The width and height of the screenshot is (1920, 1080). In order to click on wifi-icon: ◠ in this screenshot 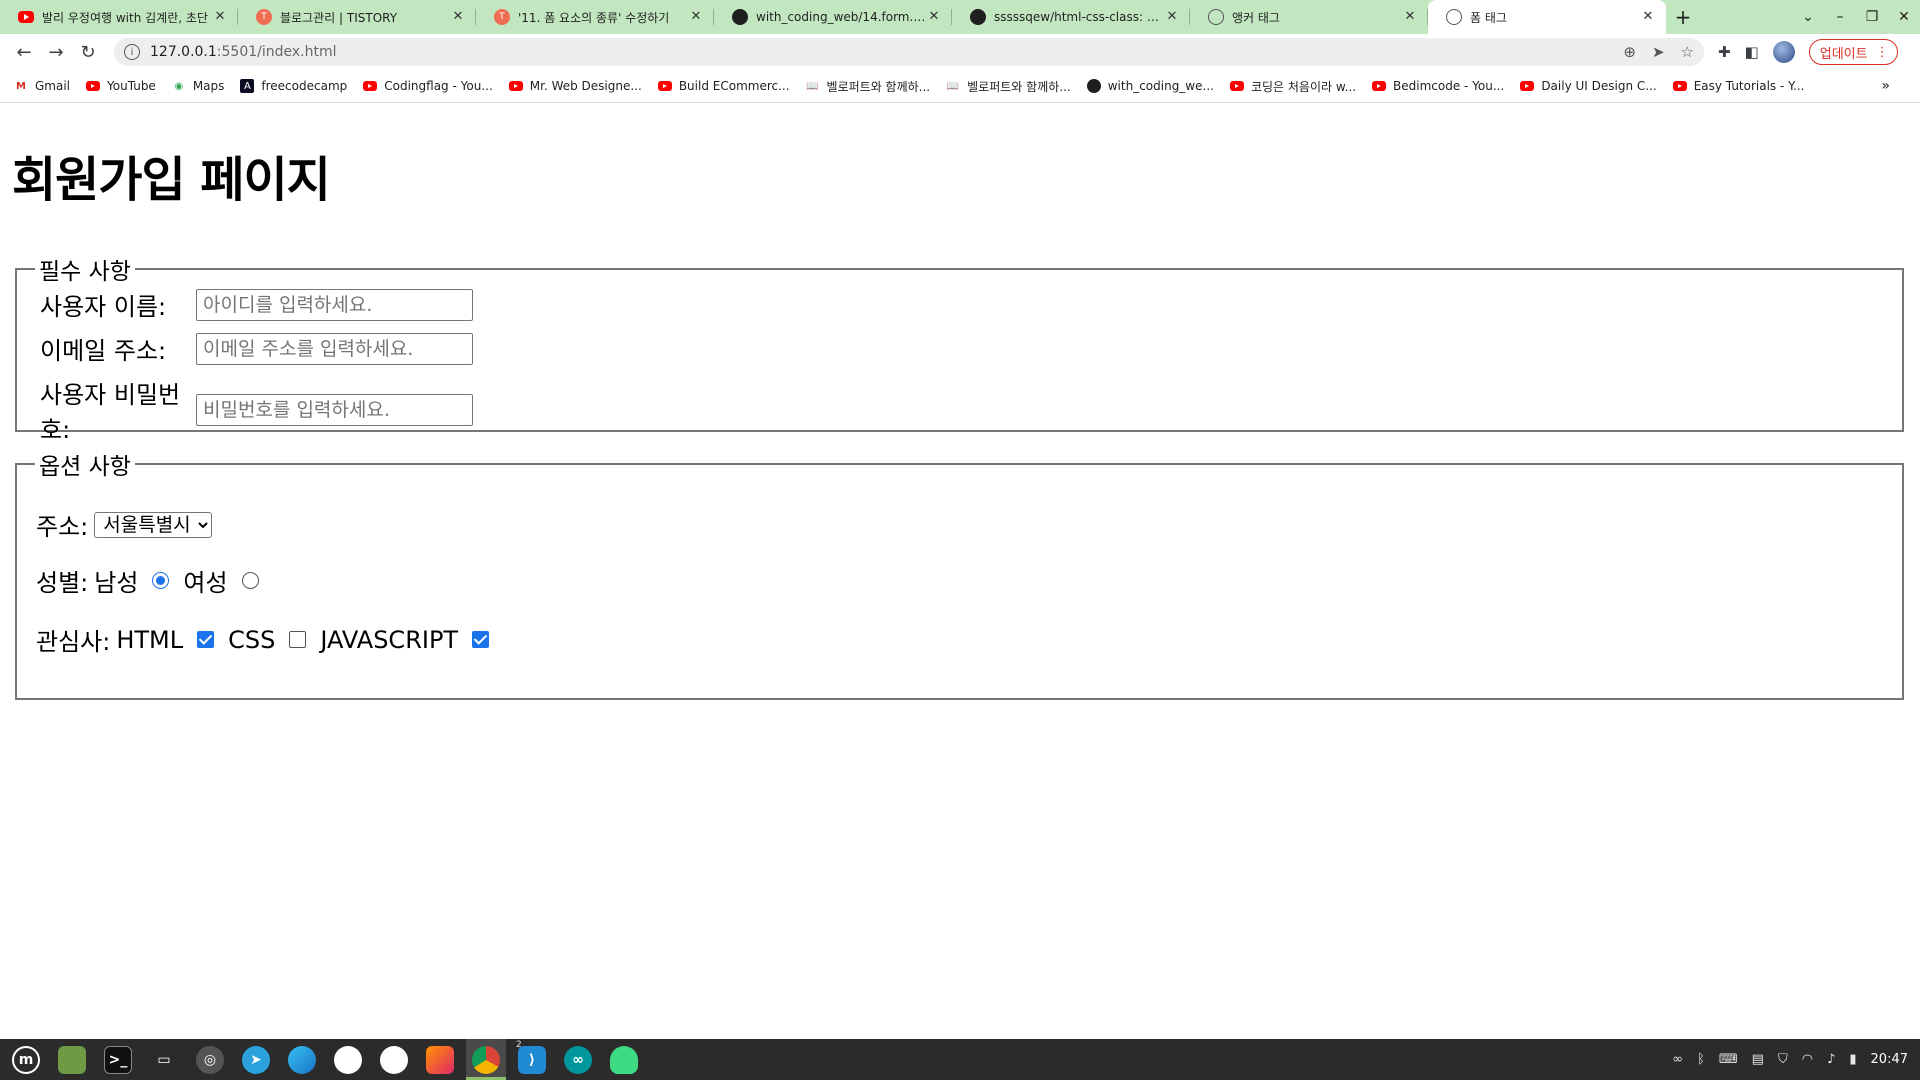, I will do `click(1807, 1059)`.